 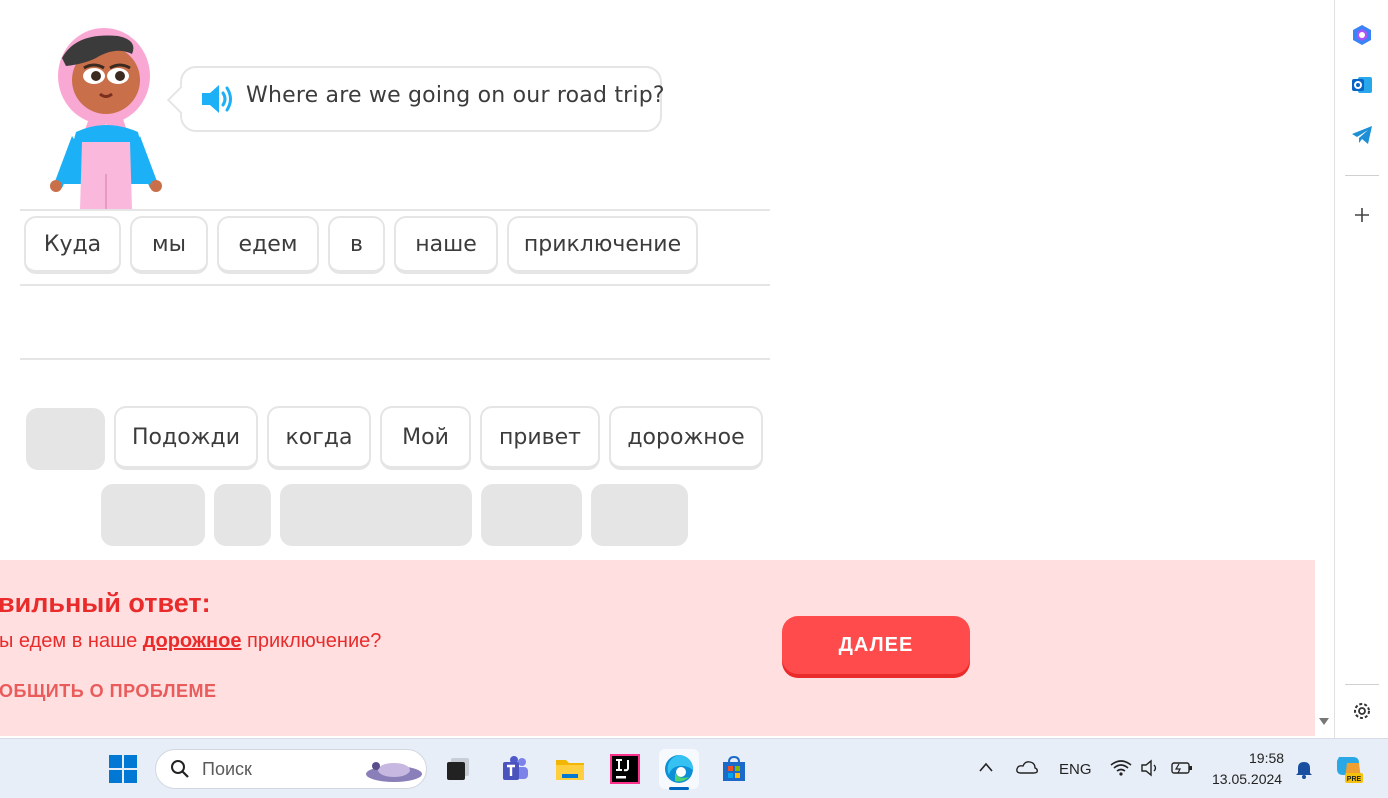 What do you see at coordinates (986, 767) in the screenshot?
I see `chevron-up-icon` at bounding box center [986, 767].